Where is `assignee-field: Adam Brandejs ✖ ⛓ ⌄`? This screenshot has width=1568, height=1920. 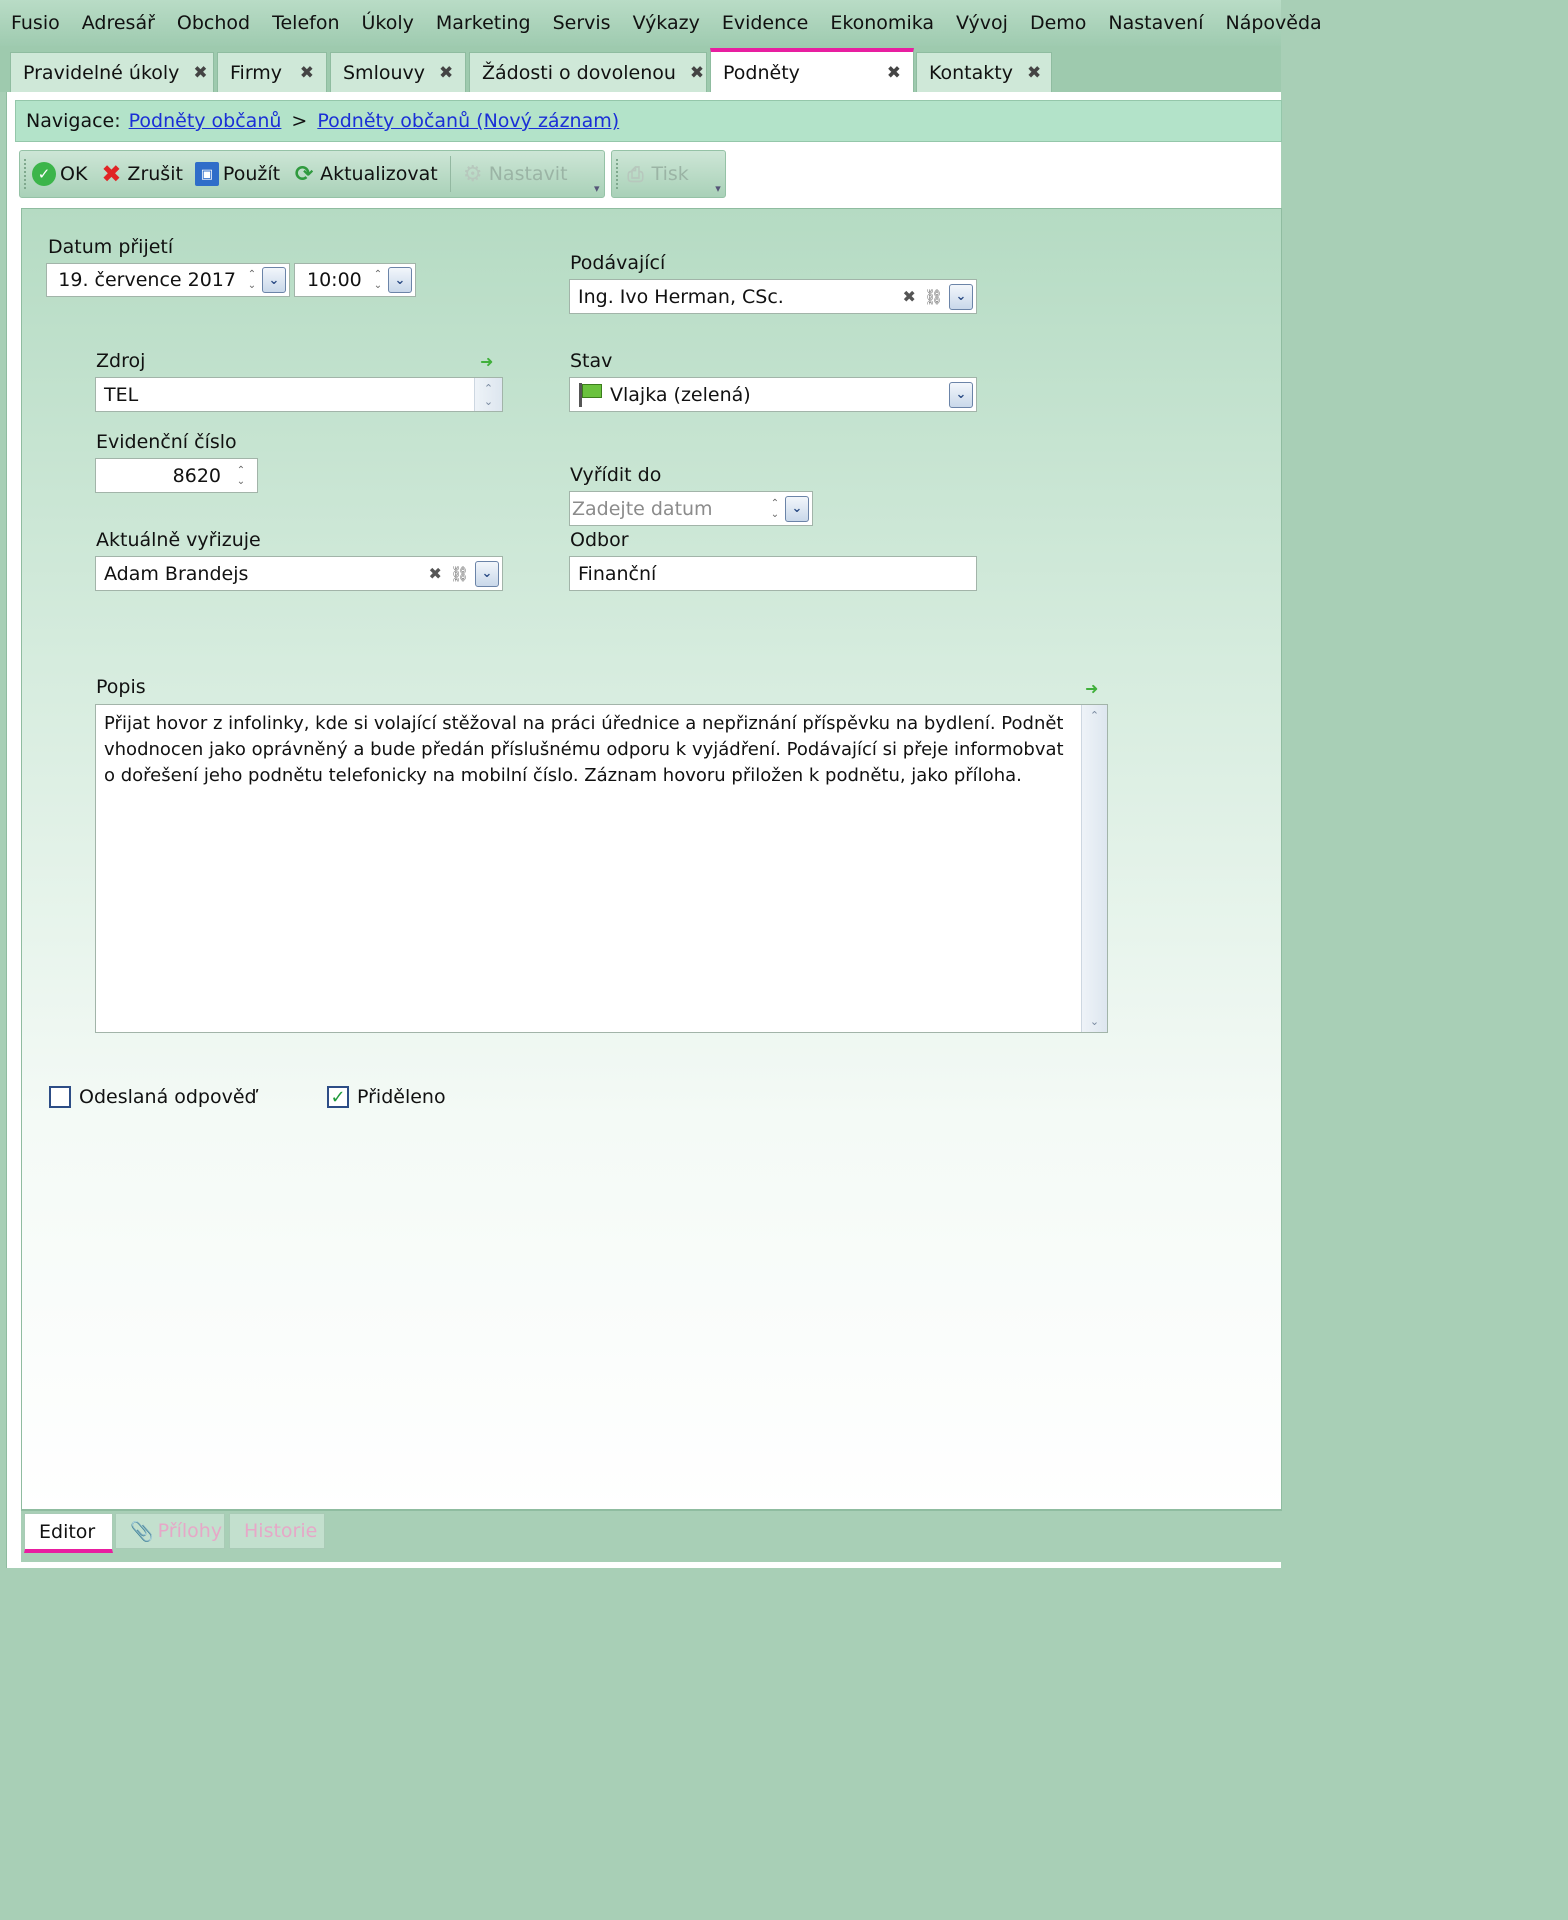 assignee-field: Adam Brandejs ✖ ⛓ ⌄ is located at coordinates (299, 573).